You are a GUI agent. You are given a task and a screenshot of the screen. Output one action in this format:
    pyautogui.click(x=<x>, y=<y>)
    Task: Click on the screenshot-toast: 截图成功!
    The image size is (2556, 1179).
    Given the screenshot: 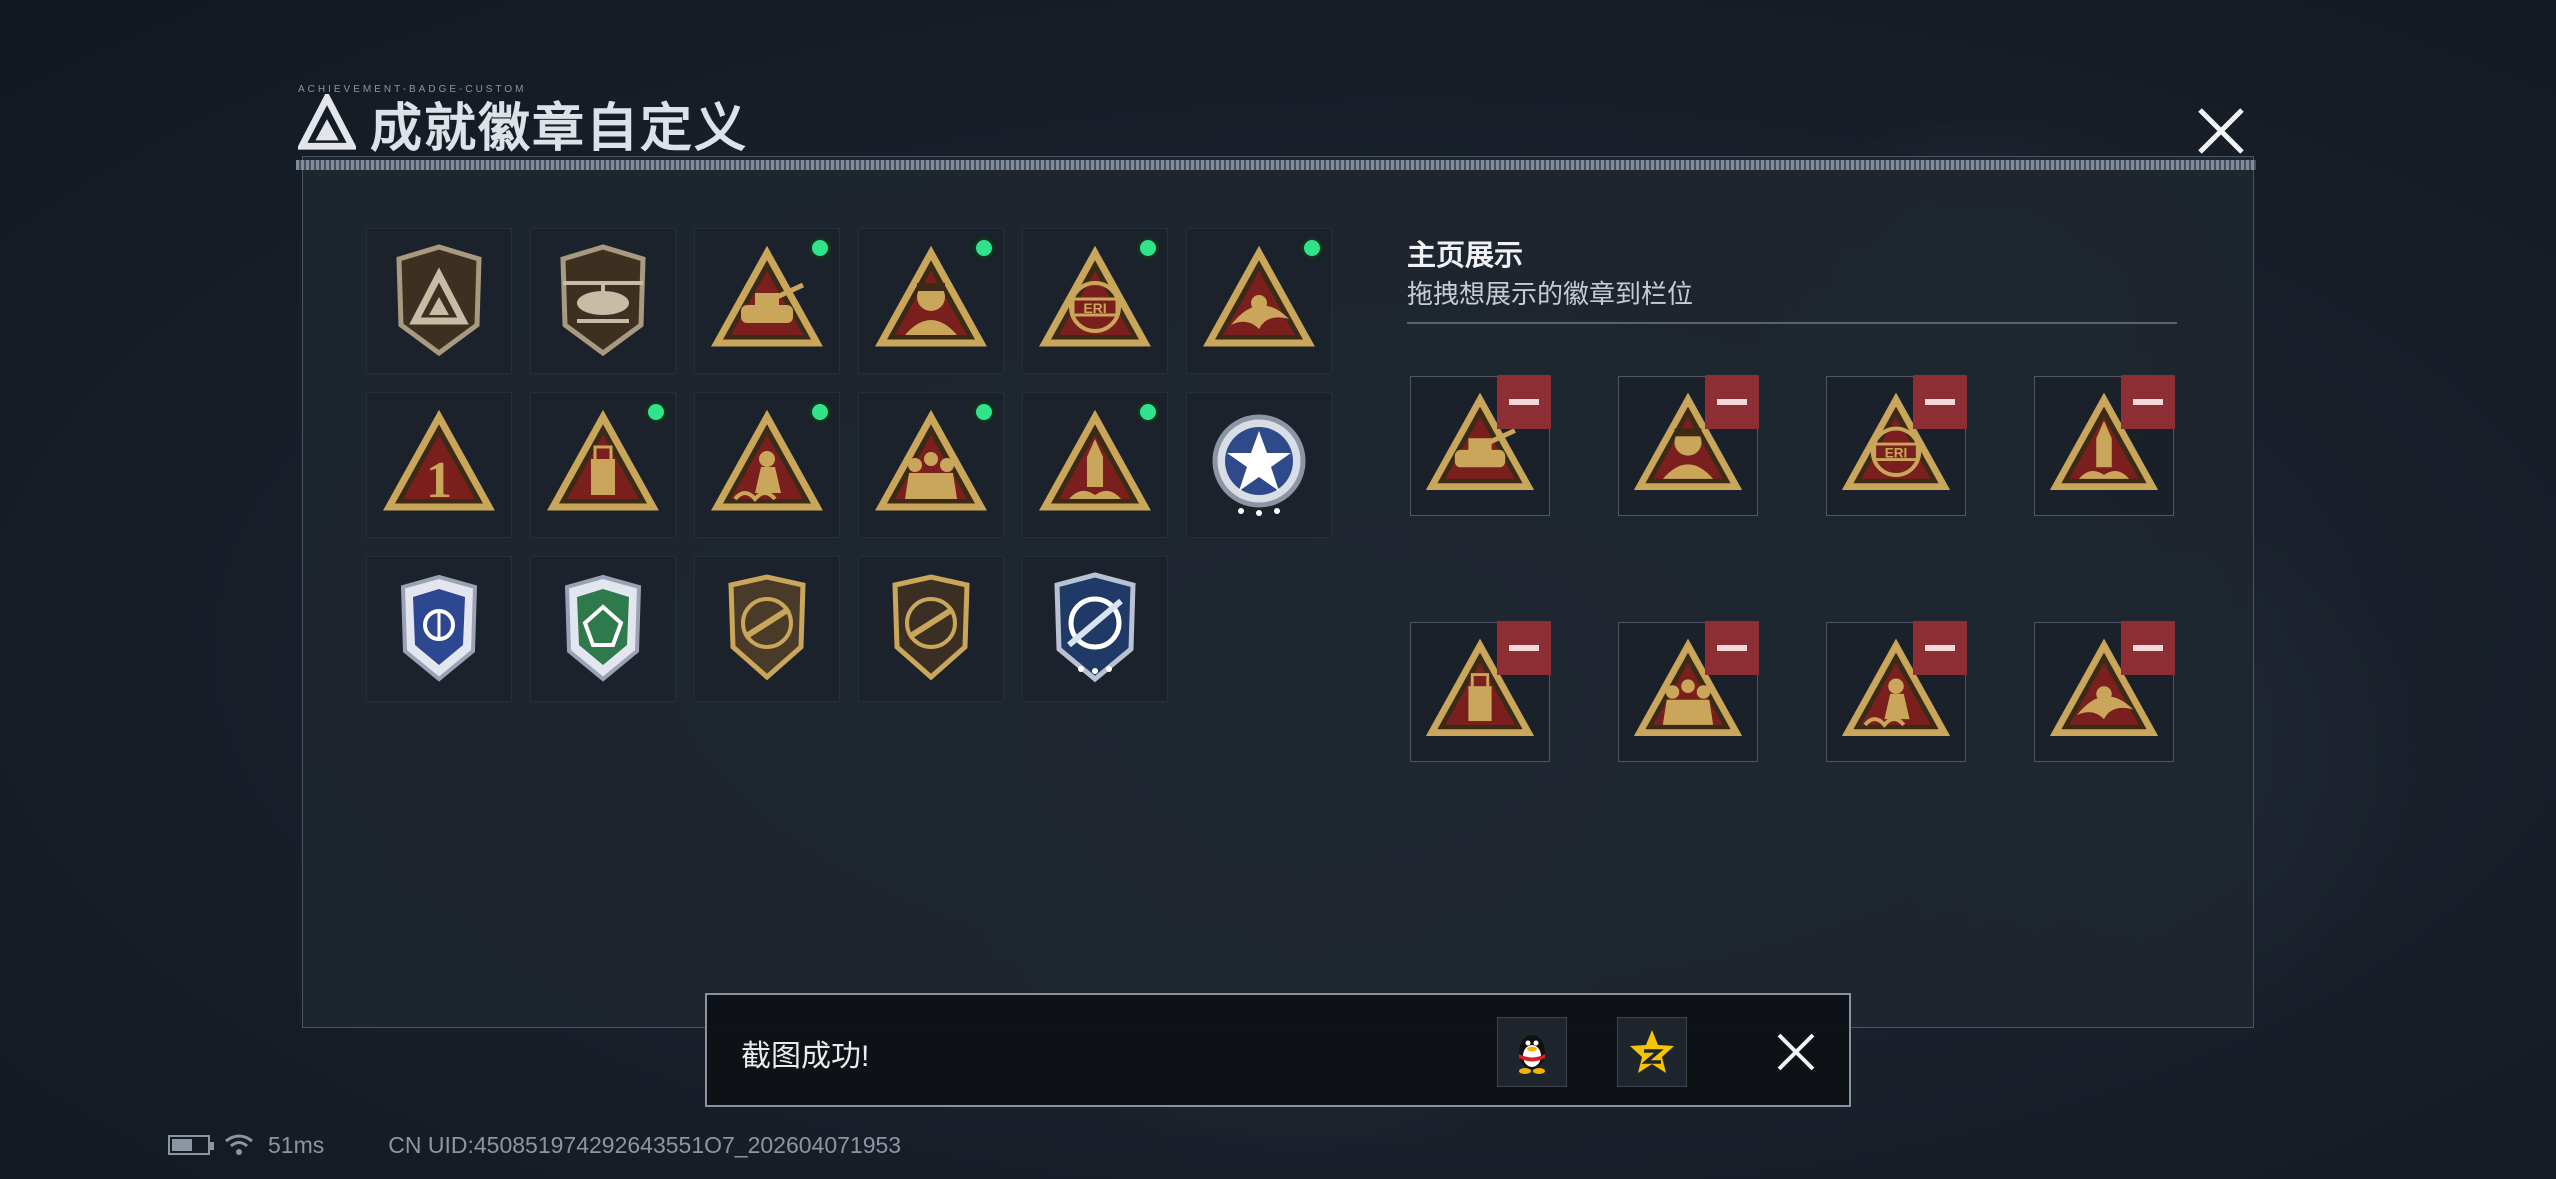 What is the action you would take?
    pyautogui.click(x=1278, y=1050)
    